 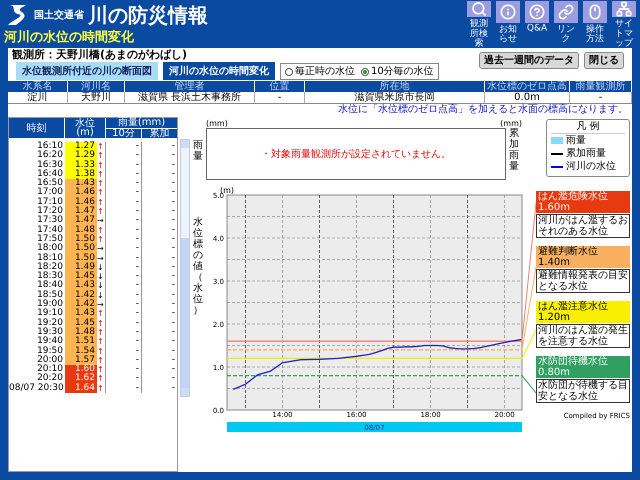 What do you see at coordinates (141, 123) in the screenshot?
I see `column-header: 雨量(mm)` at bounding box center [141, 123].